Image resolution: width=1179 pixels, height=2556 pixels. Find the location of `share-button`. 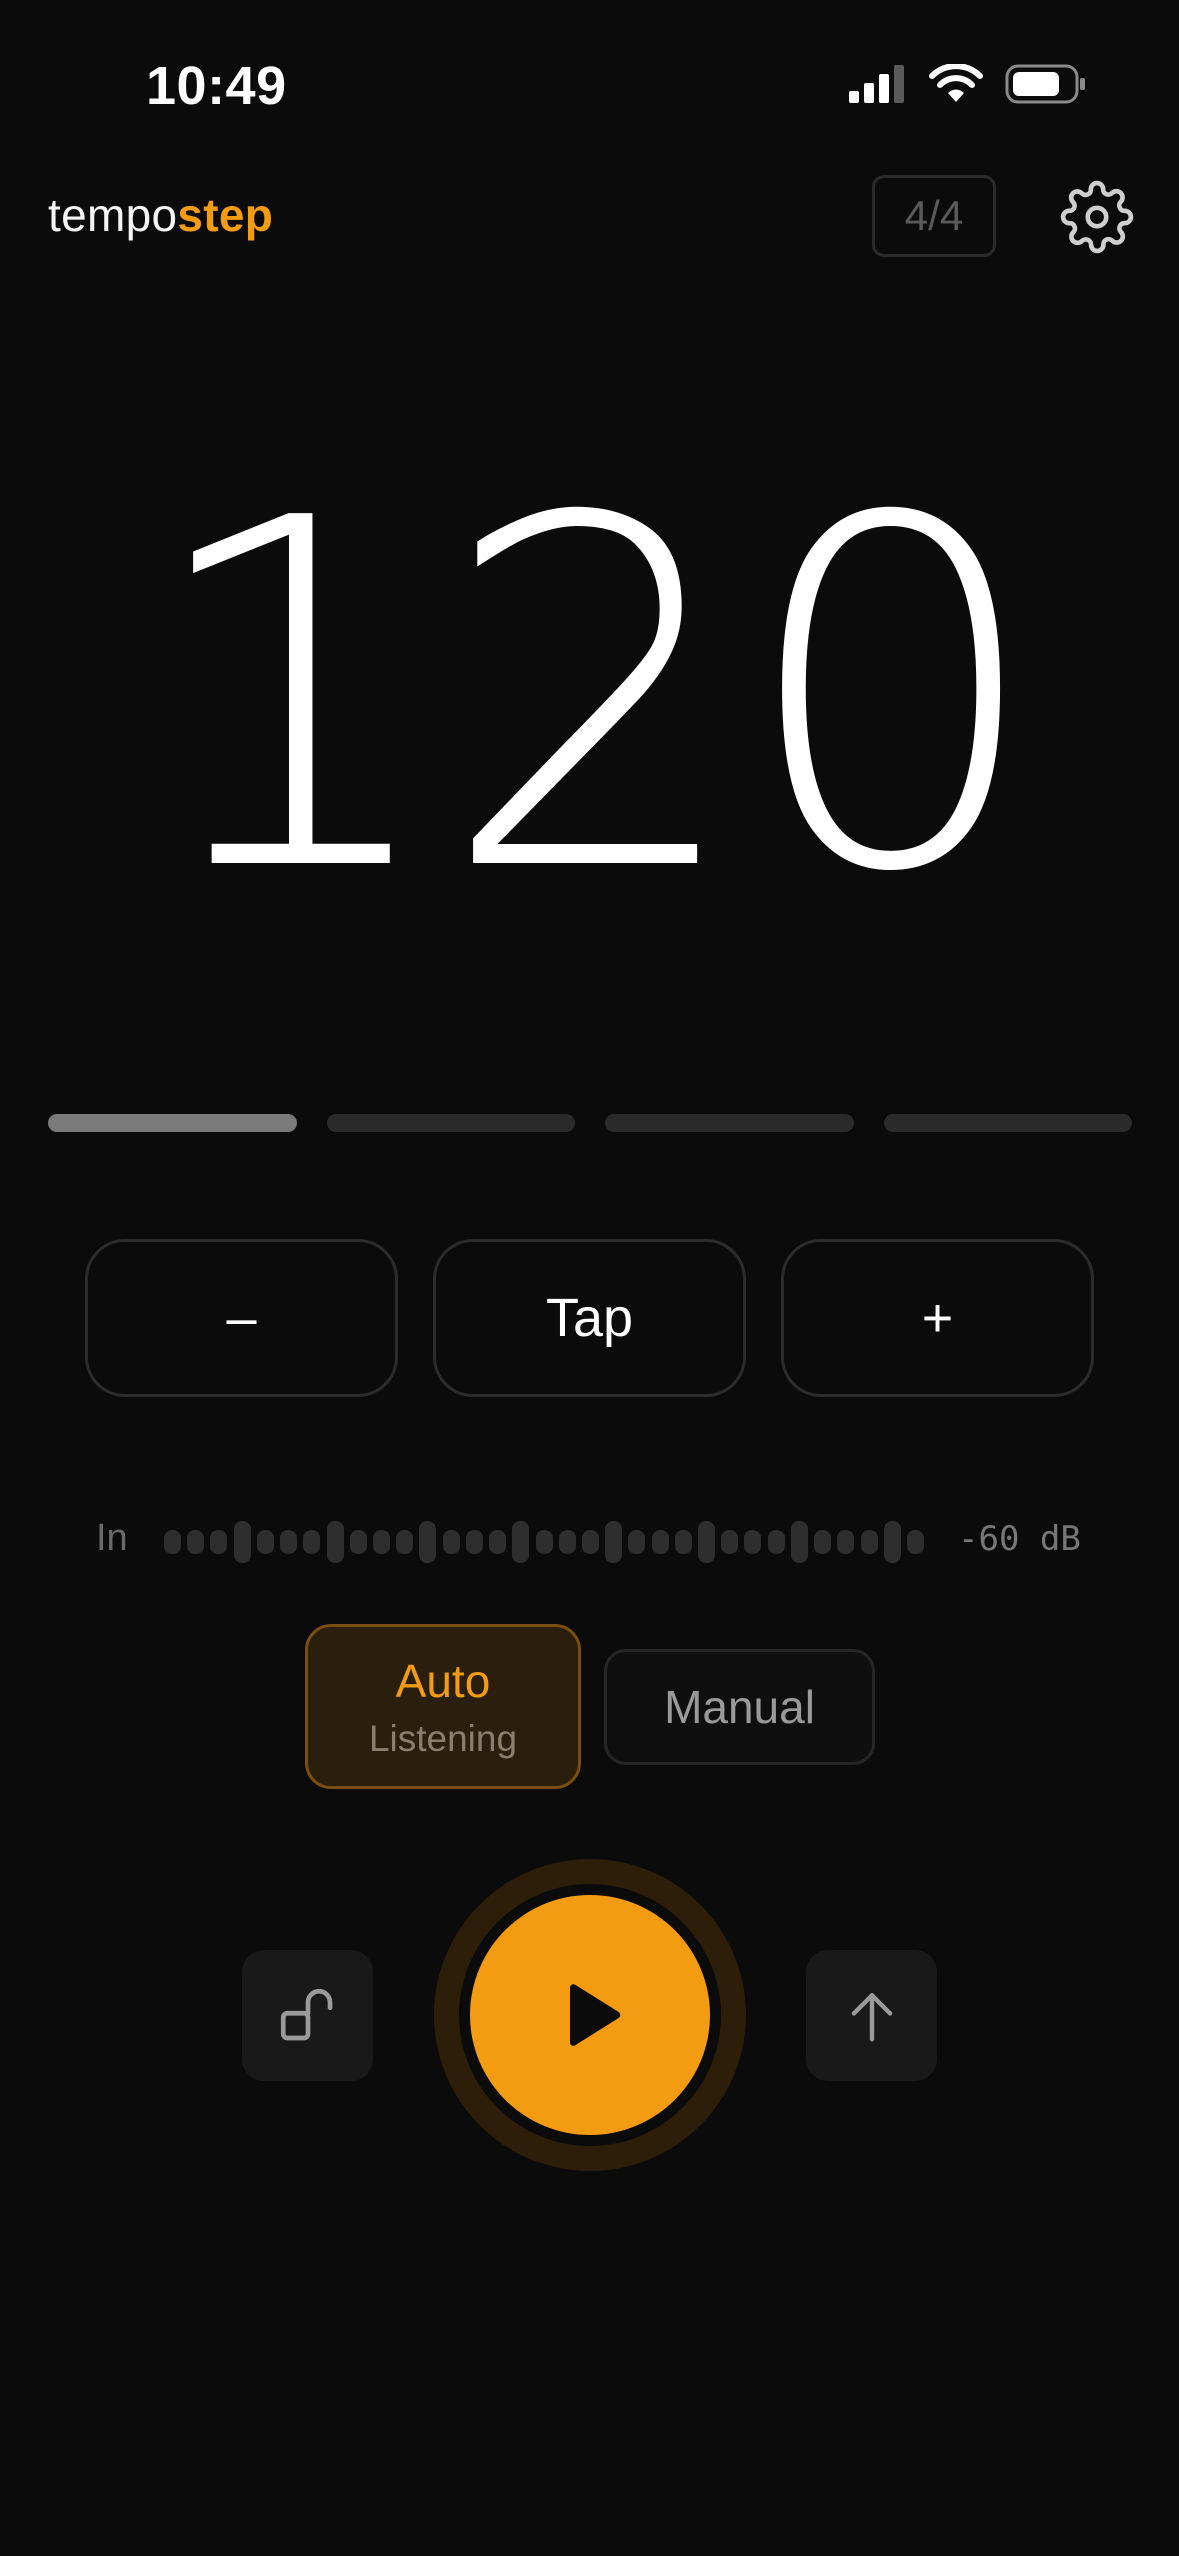

share-button is located at coordinates (871, 2015).